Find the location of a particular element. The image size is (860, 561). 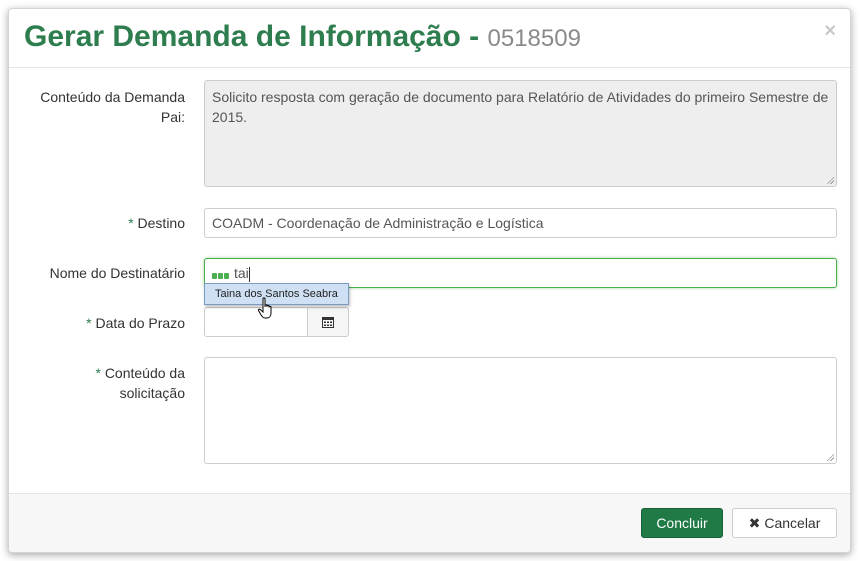

conteudo-label-line1: Conteúdo da is located at coordinates (144, 373).